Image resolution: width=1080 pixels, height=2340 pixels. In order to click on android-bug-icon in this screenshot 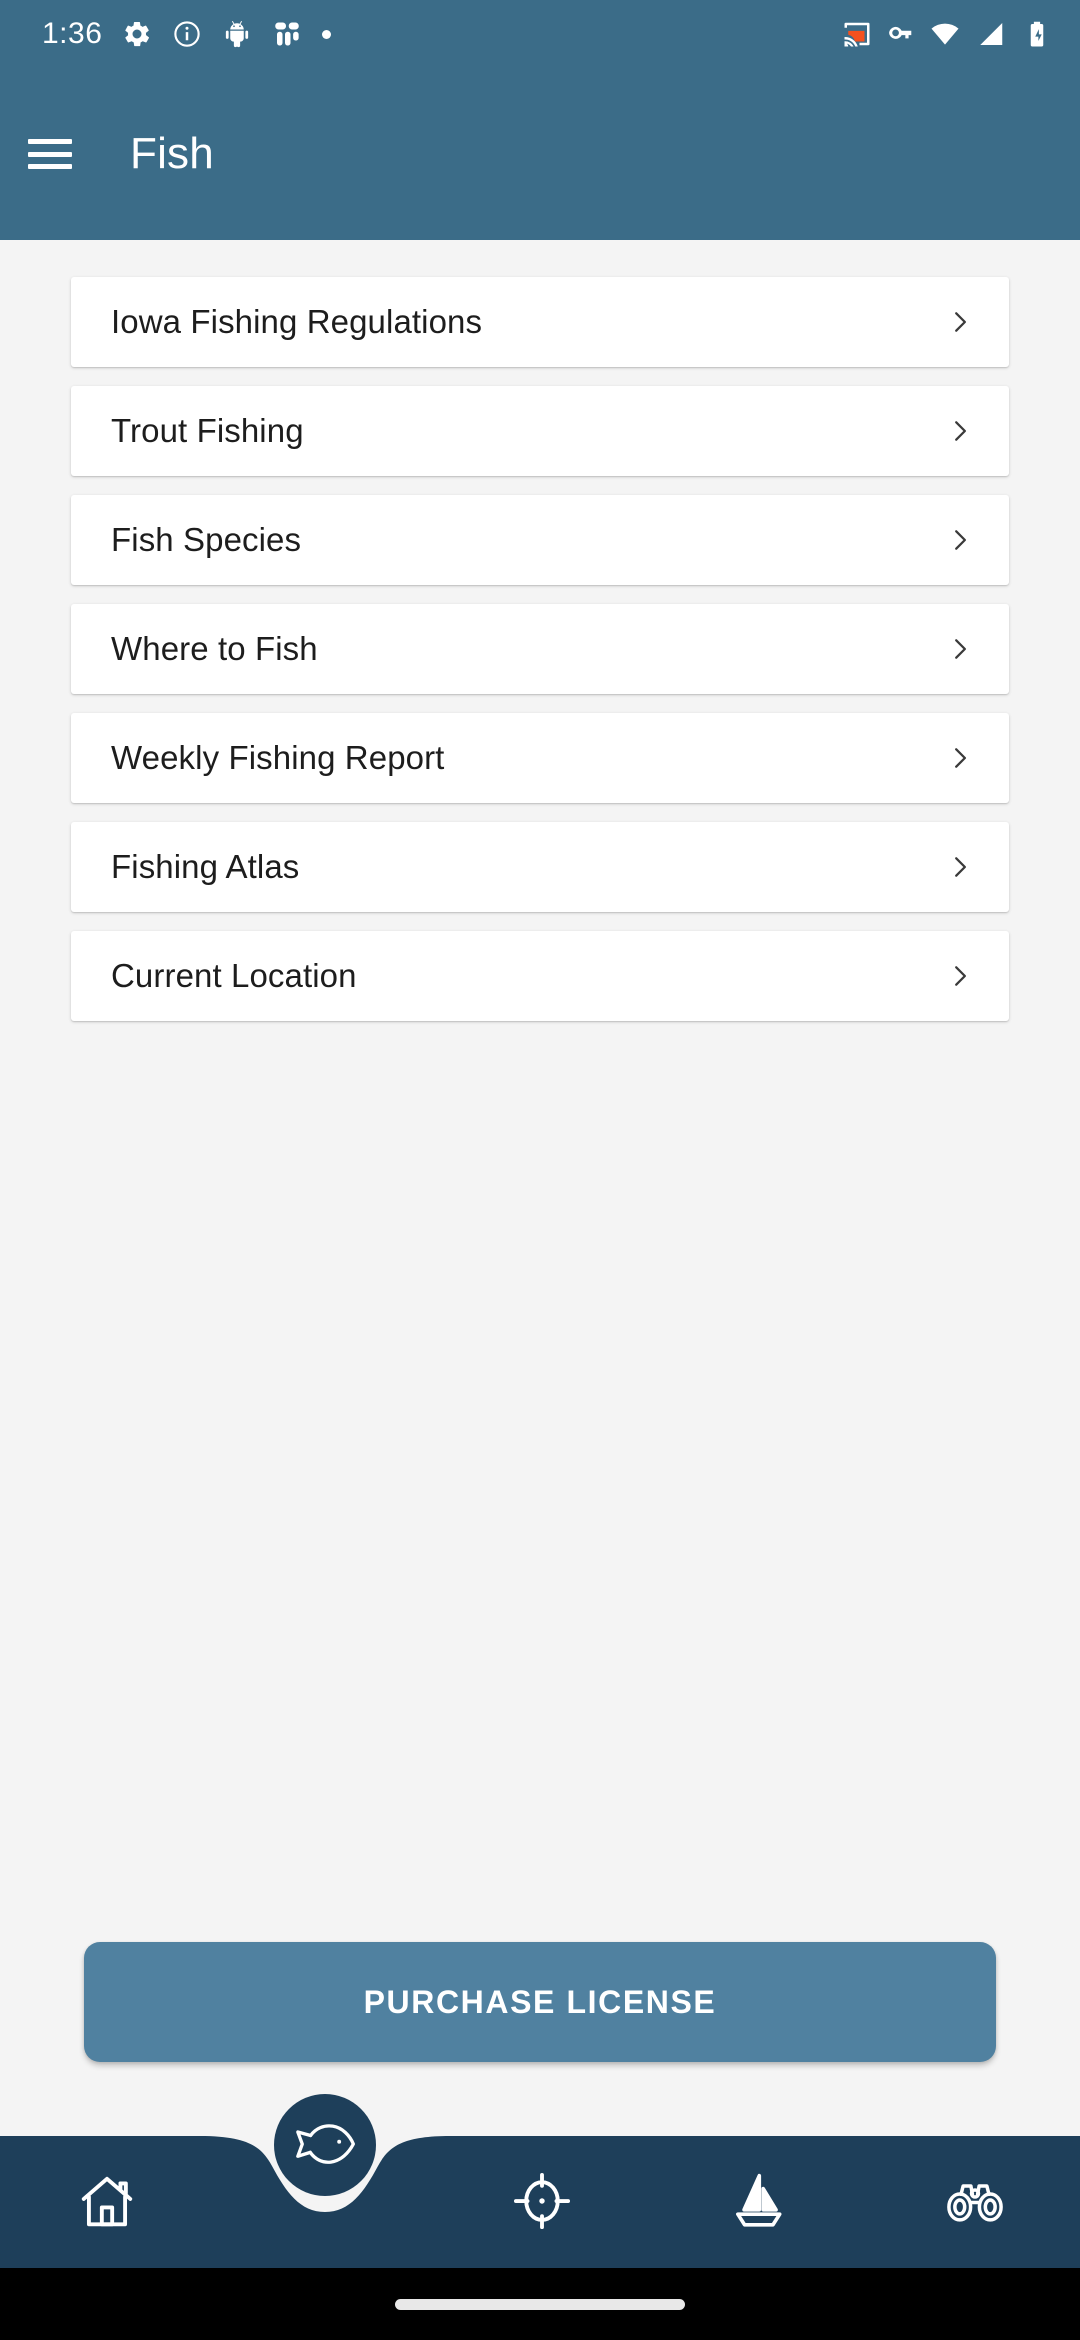, I will do `click(237, 34)`.